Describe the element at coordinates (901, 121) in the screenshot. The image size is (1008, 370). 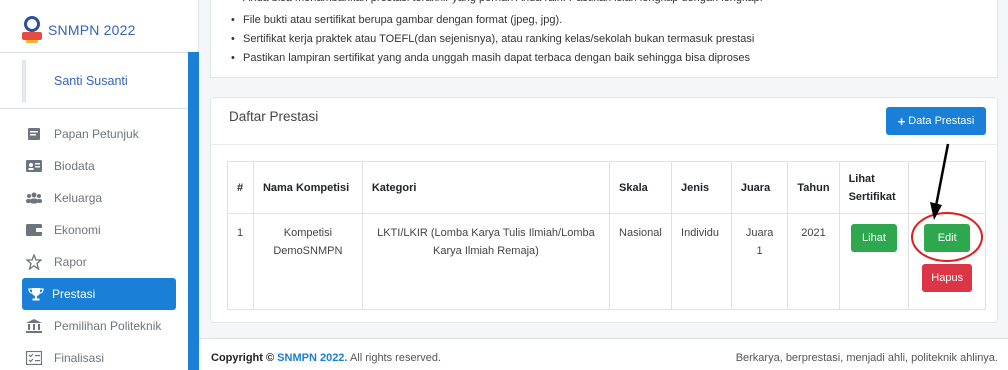
I see `plus-icon: +` at that location.